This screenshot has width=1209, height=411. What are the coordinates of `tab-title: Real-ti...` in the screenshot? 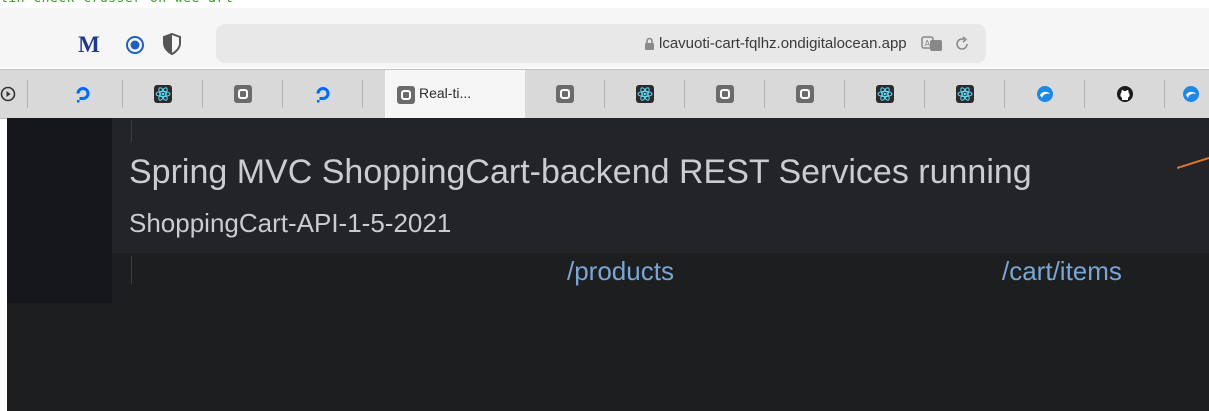 It's located at (445, 93).